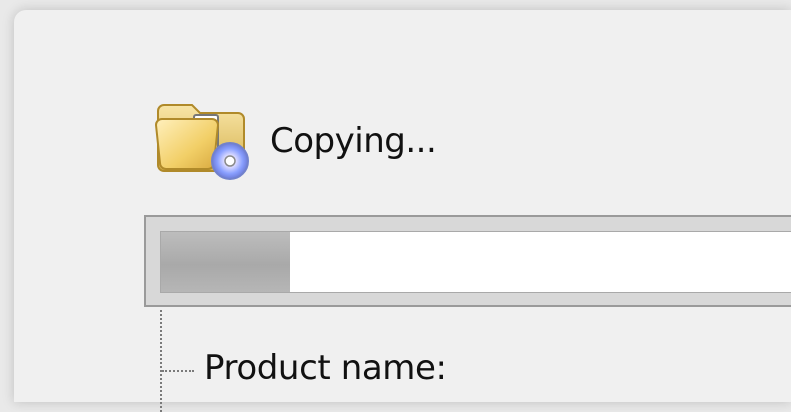 The width and height of the screenshot is (791, 412). I want to click on progress-fill, so click(225, 262).